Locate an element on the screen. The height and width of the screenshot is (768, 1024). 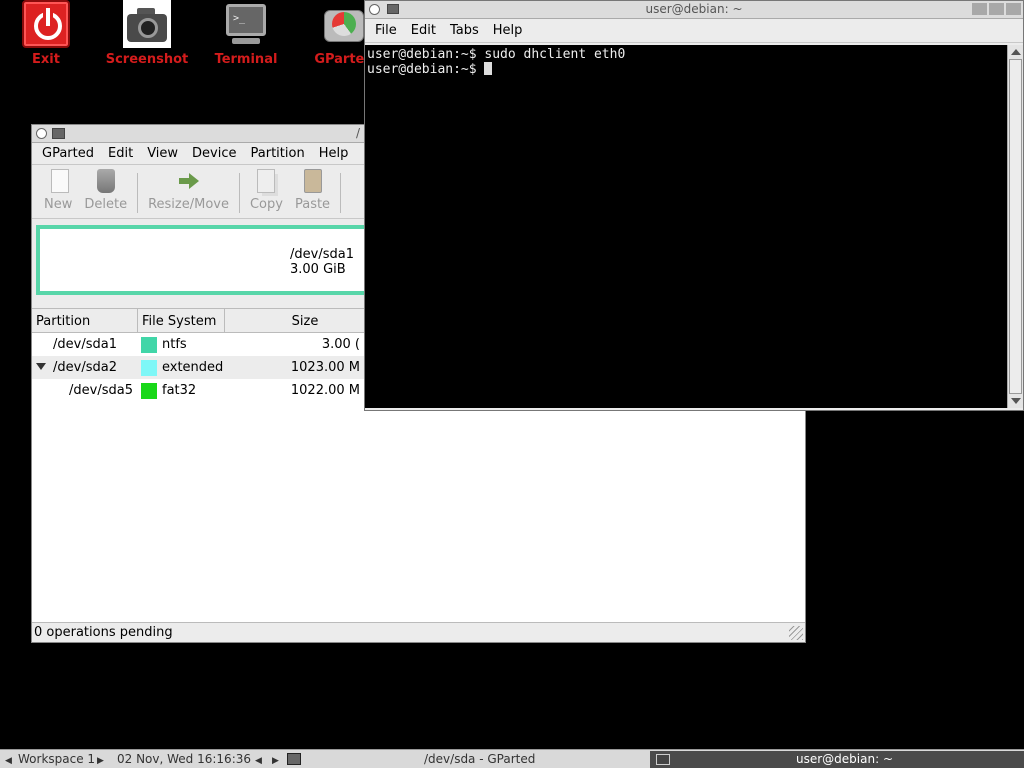
terminal-menubar: File Edit Tabs Help is located at coordinates (694, 31).